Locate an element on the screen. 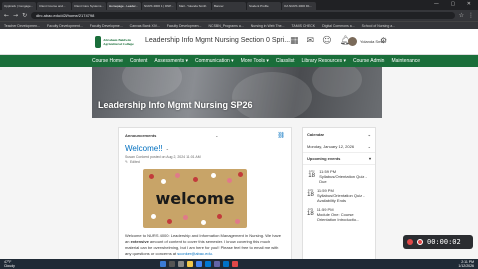 This screenshot has height=269, width=478. nav-library-resources: Library Resources ▾ is located at coordinates (324, 61).